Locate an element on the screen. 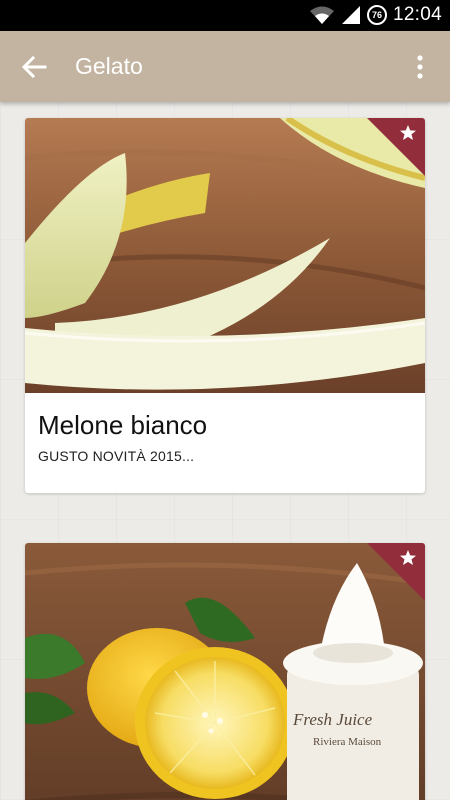 The image size is (450, 800). status-icons: 76 12:04 is located at coordinates (375, 15).